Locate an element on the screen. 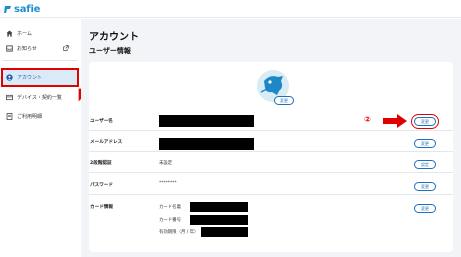  redacted-email is located at coordinates (206, 144).